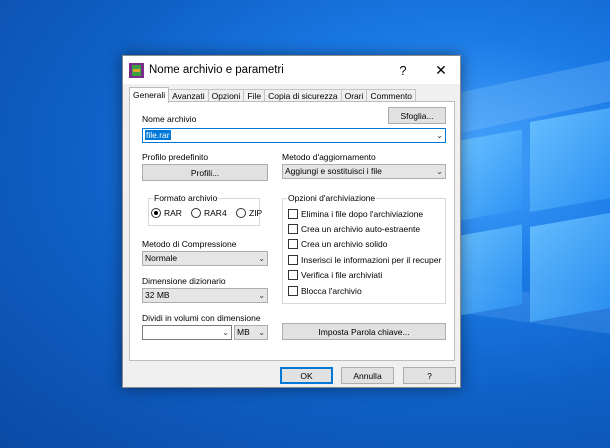 The height and width of the screenshot is (448, 610). What do you see at coordinates (362, 214) in the screenshot?
I see `checkbox-label: Elimina i file dopo l'archiviazione` at bounding box center [362, 214].